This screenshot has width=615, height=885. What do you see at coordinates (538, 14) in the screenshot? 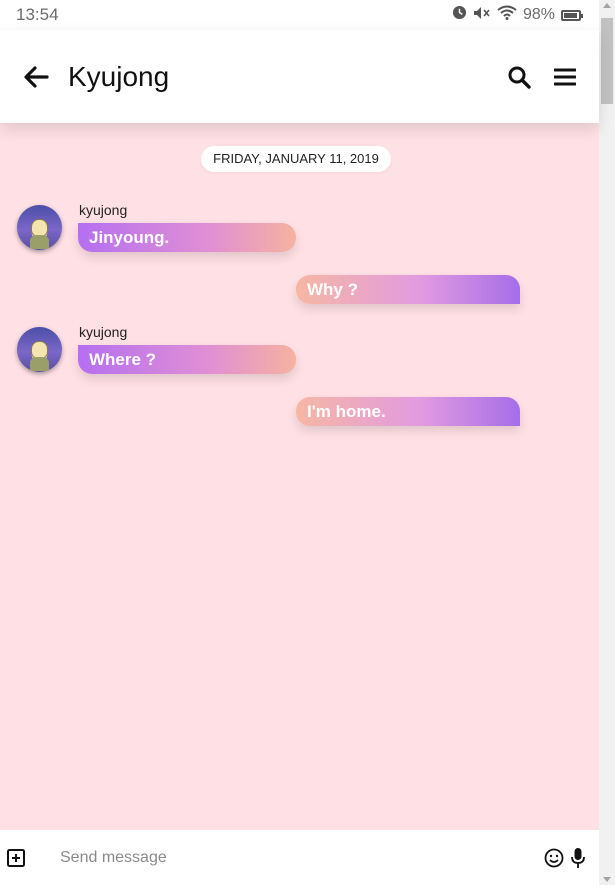
I see `battery-percent: 98%` at bounding box center [538, 14].